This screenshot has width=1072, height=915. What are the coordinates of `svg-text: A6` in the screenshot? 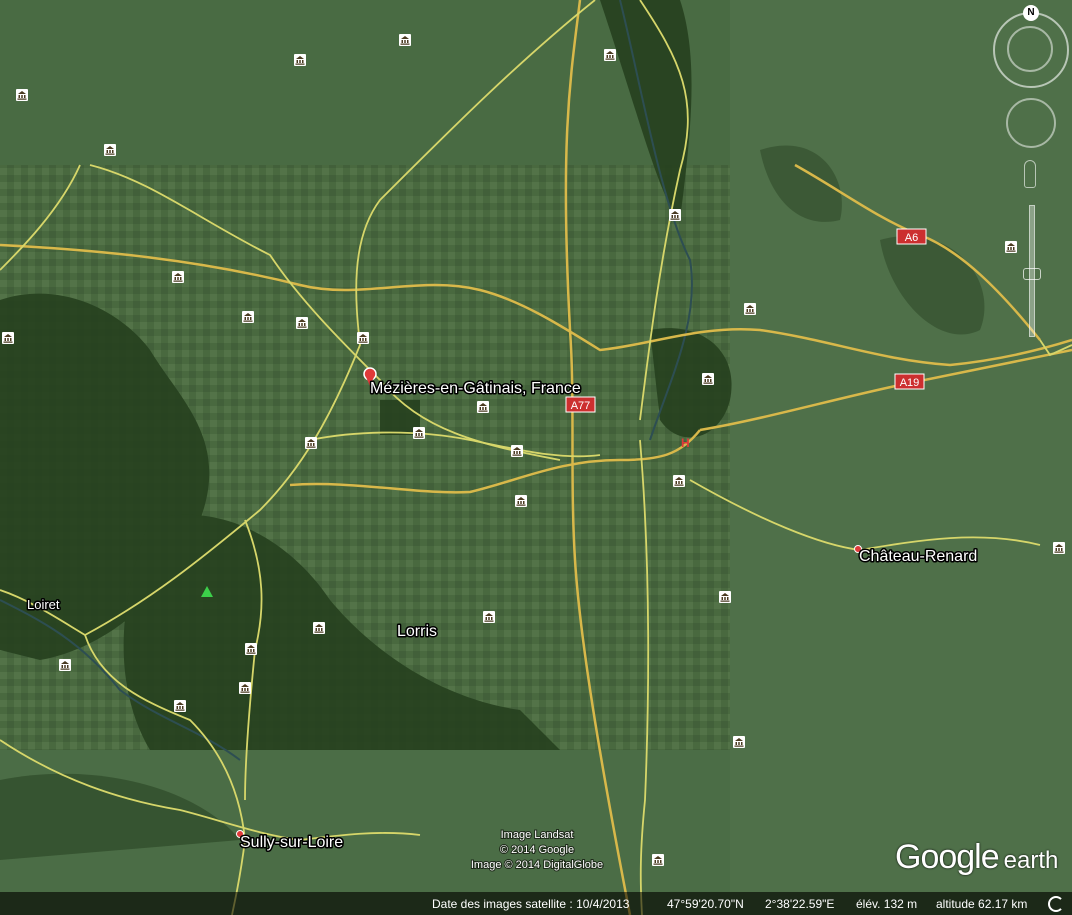 It's located at (911, 238).